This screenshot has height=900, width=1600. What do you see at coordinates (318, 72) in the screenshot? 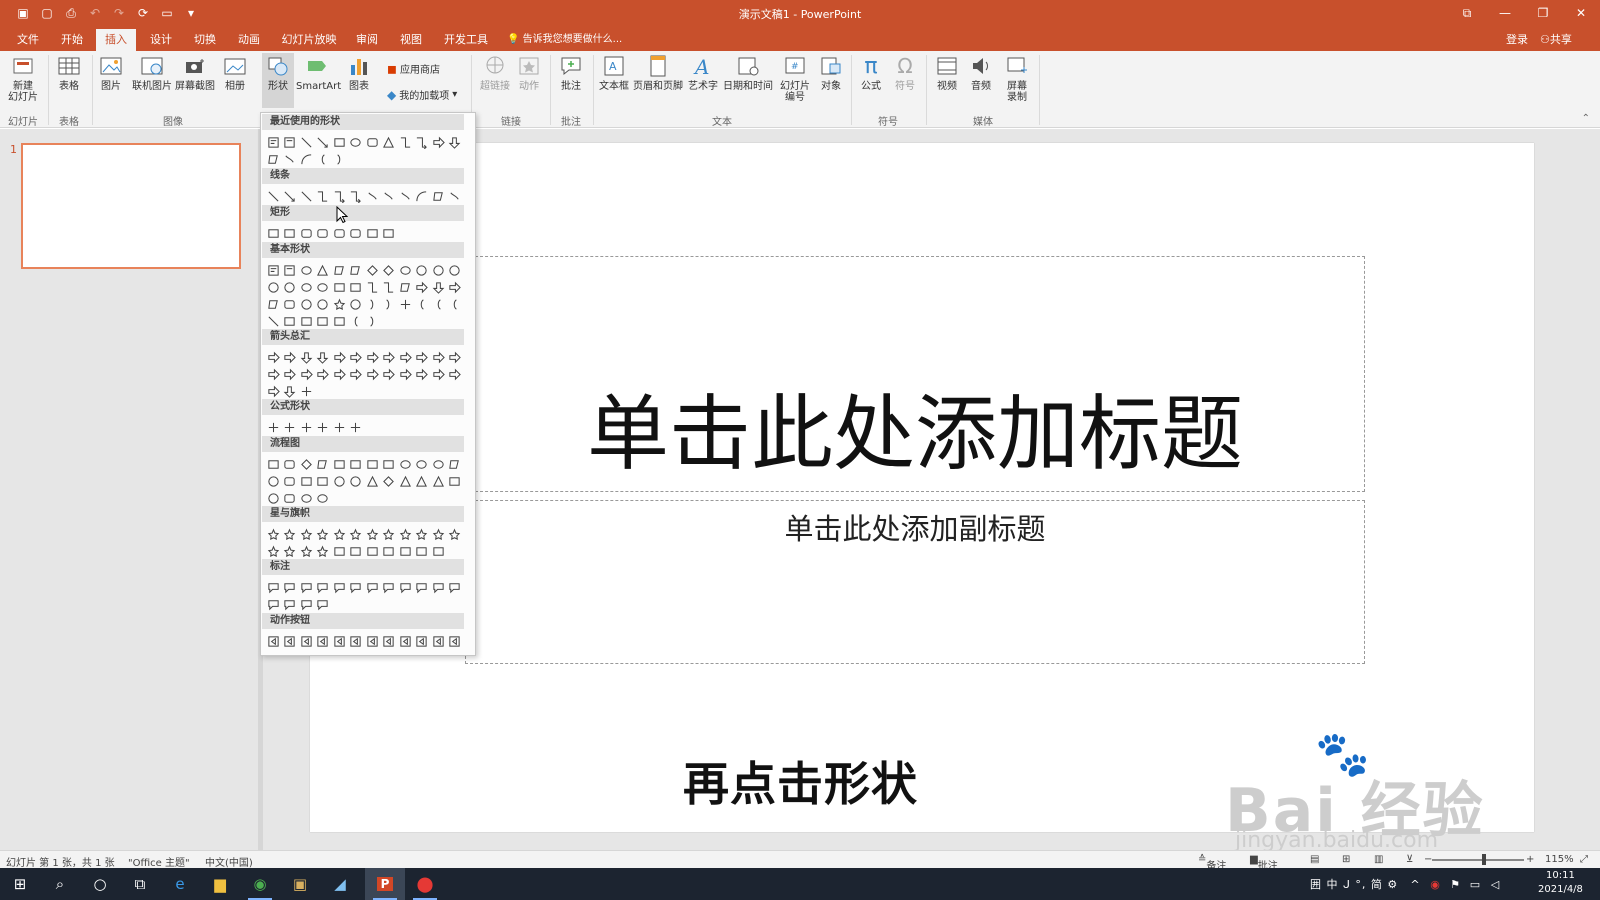
I see `smartart-button: SmartArt` at bounding box center [318, 72].